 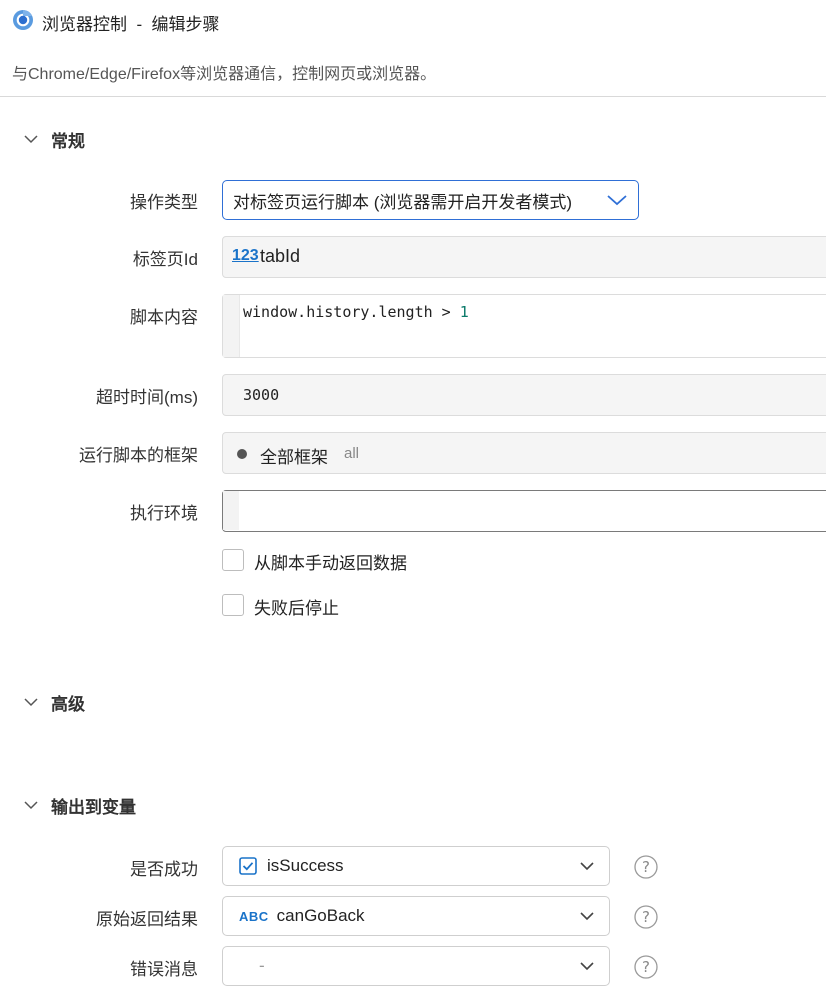 I want to click on raw-result-value: canGoBack, so click(x=320, y=915).